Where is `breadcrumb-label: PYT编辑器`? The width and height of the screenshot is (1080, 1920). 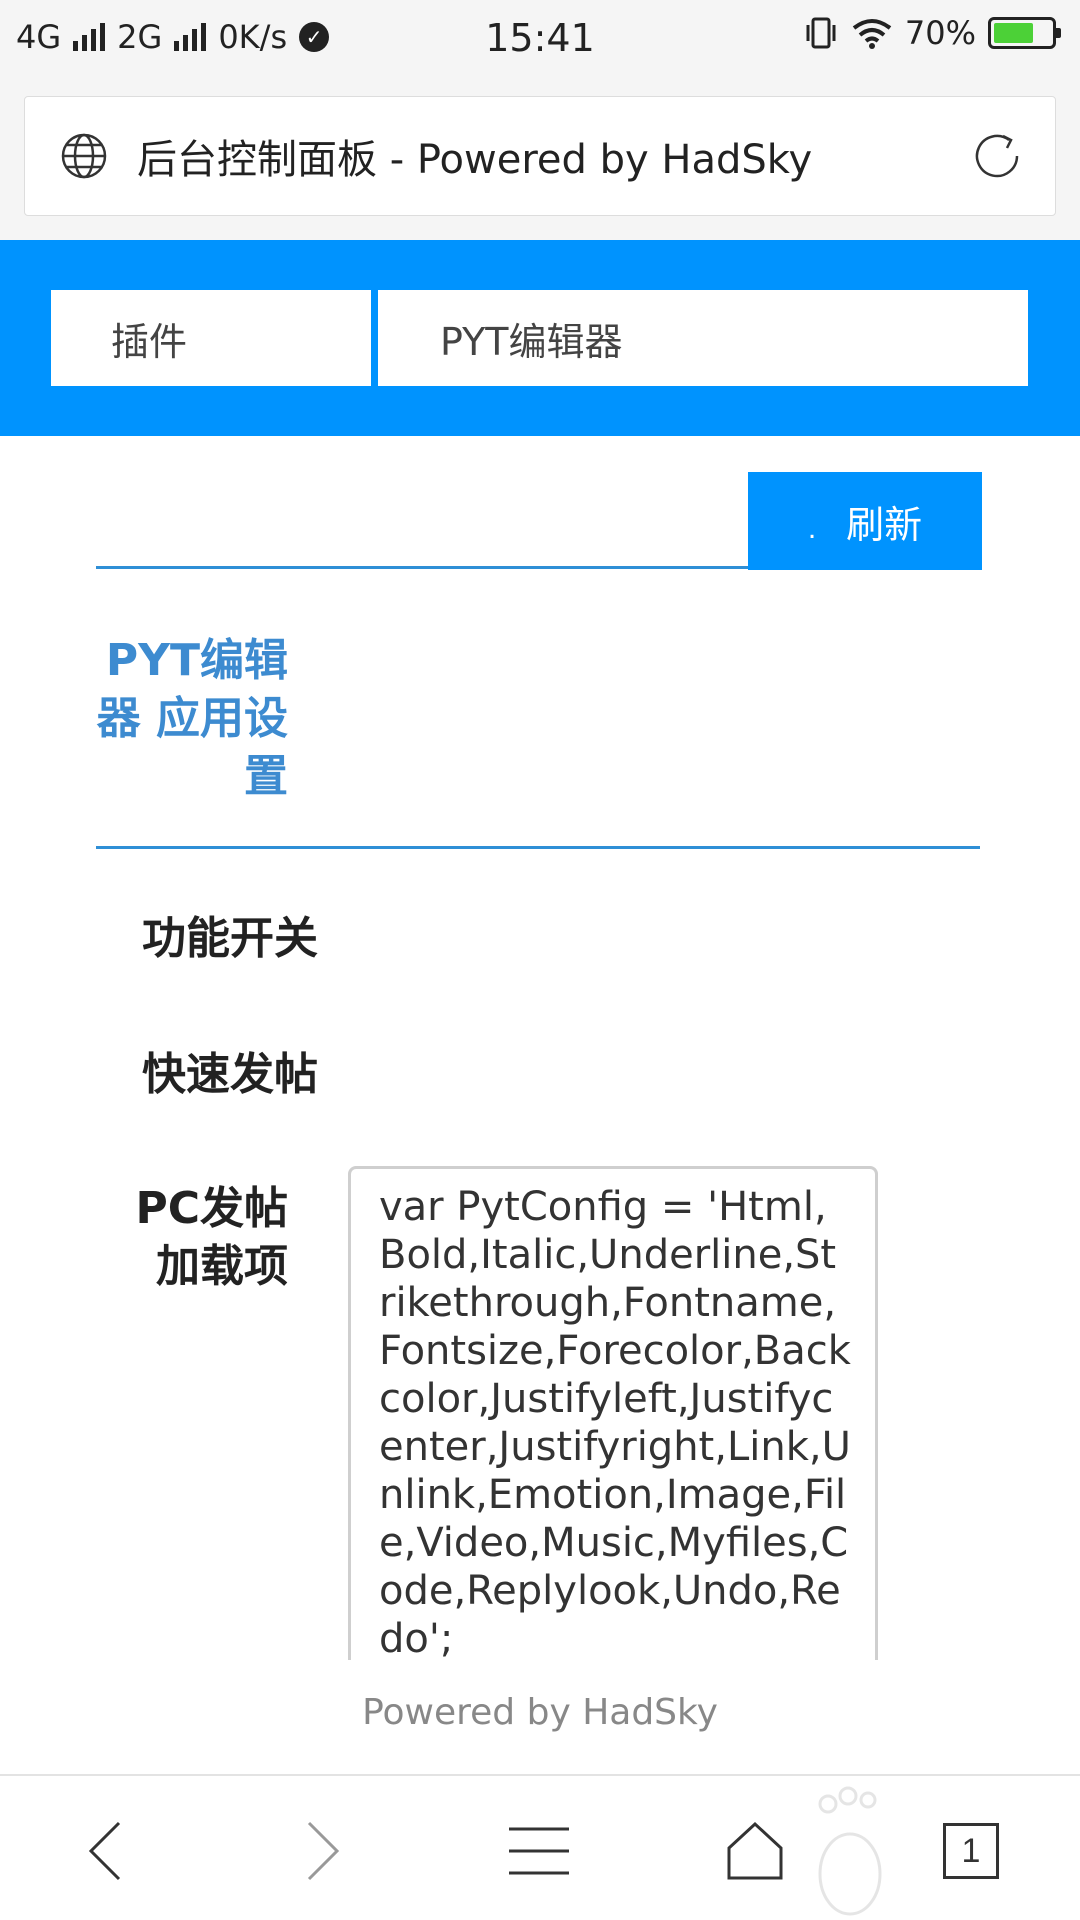 breadcrumb-label: PYT编辑器 is located at coordinates (531, 341).